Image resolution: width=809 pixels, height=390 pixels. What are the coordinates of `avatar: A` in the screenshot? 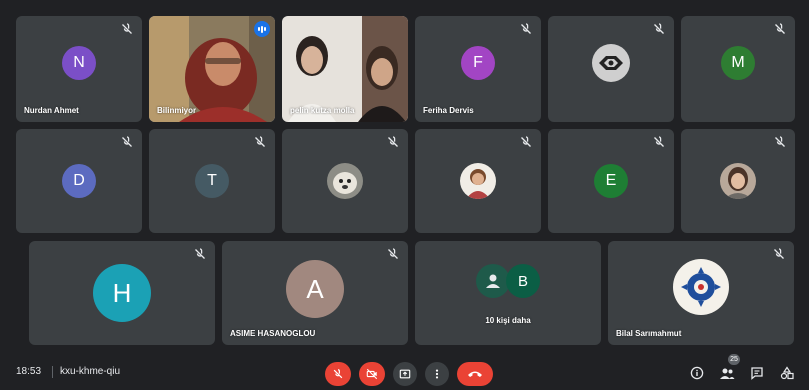 It's located at (315, 289).